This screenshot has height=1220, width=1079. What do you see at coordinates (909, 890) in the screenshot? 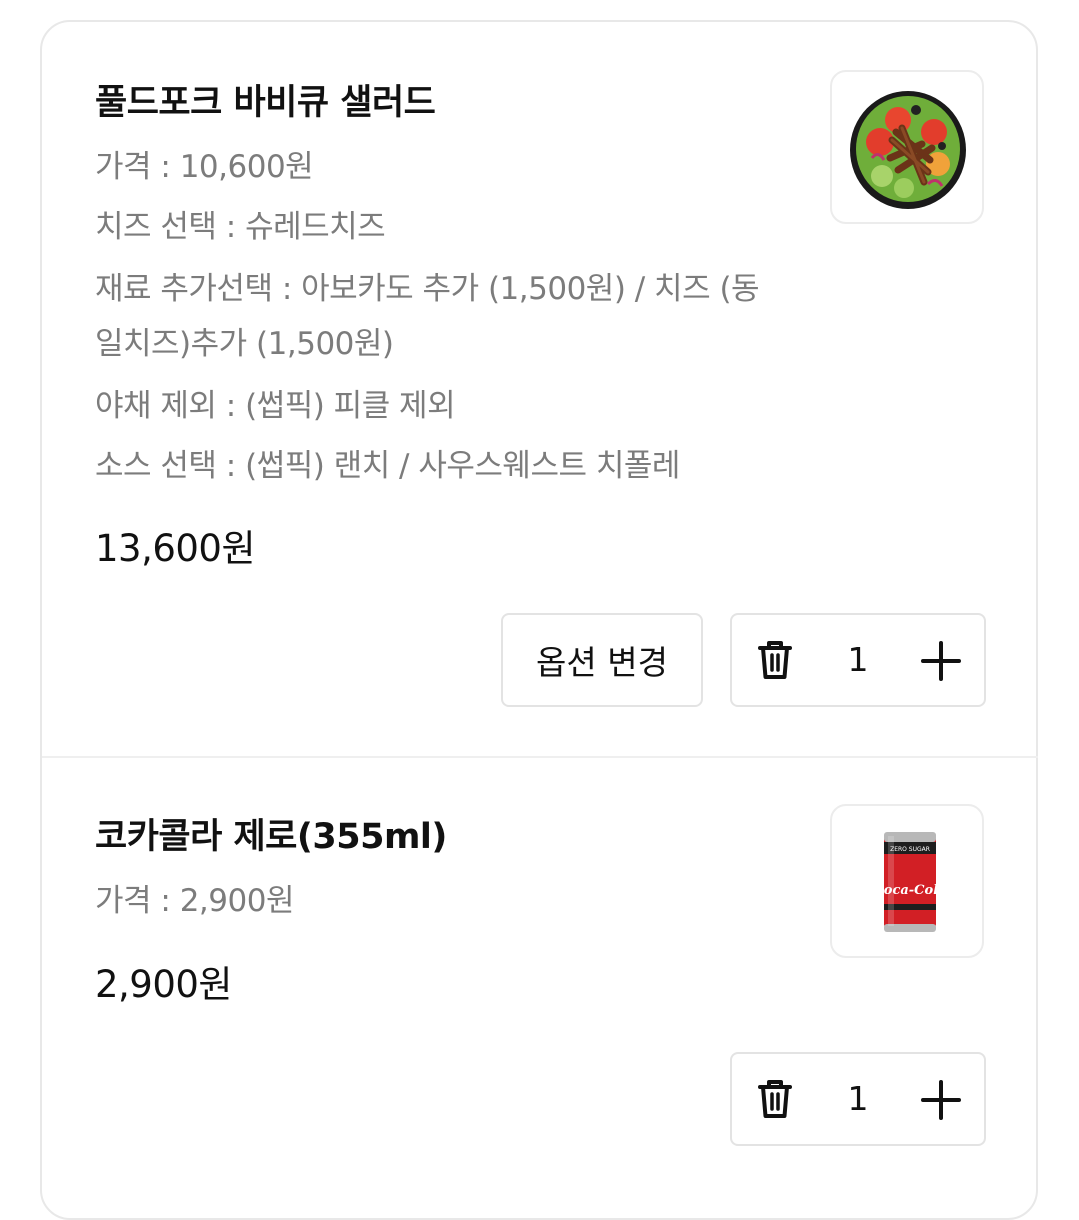
I see `can-brand-text: Coca-Cola` at bounding box center [909, 890].